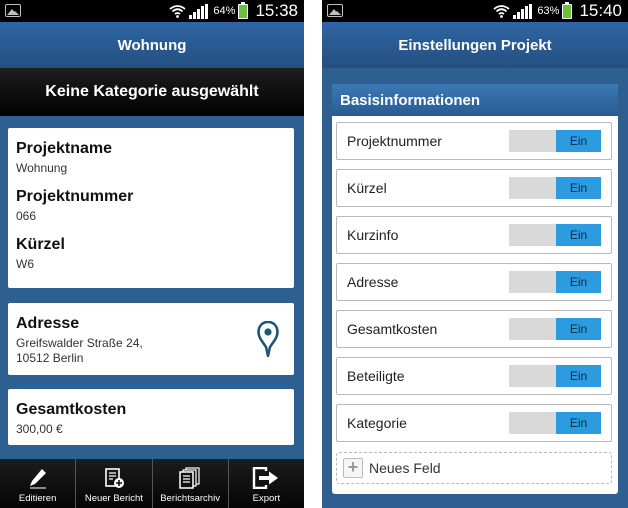 The image size is (628, 508). What do you see at coordinates (25, 264) in the screenshot?
I see `short-code-value: W6` at bounding box center [25, 264].